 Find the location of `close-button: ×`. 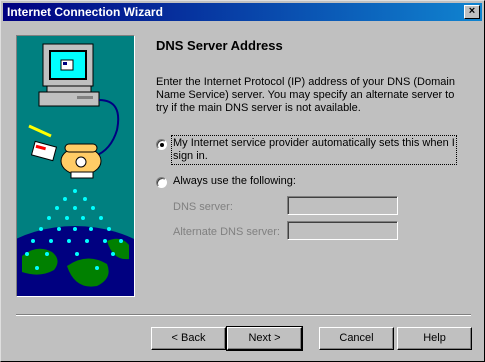

close-button: × is located at coordinates (472, 12).